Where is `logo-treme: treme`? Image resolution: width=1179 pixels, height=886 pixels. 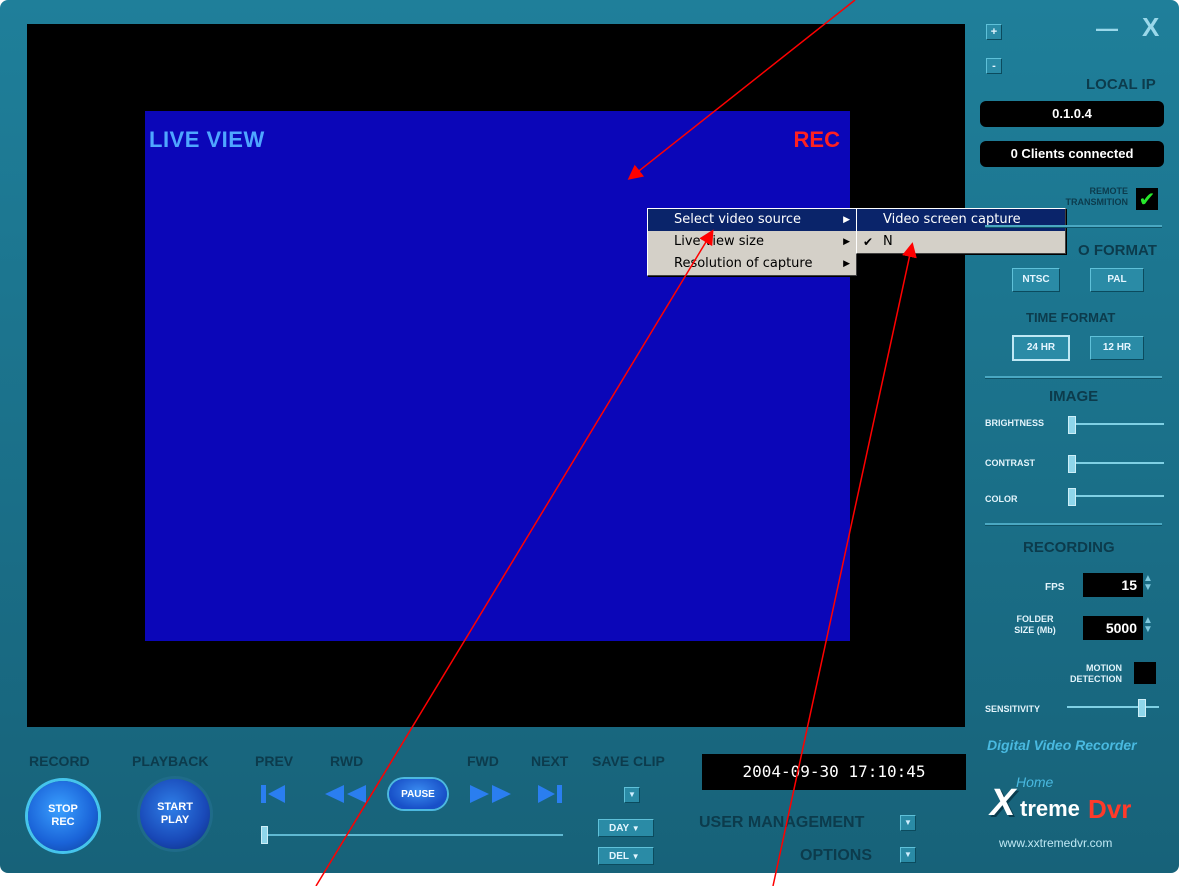 logo-treme: treme is located at coordinates (1050, 808).